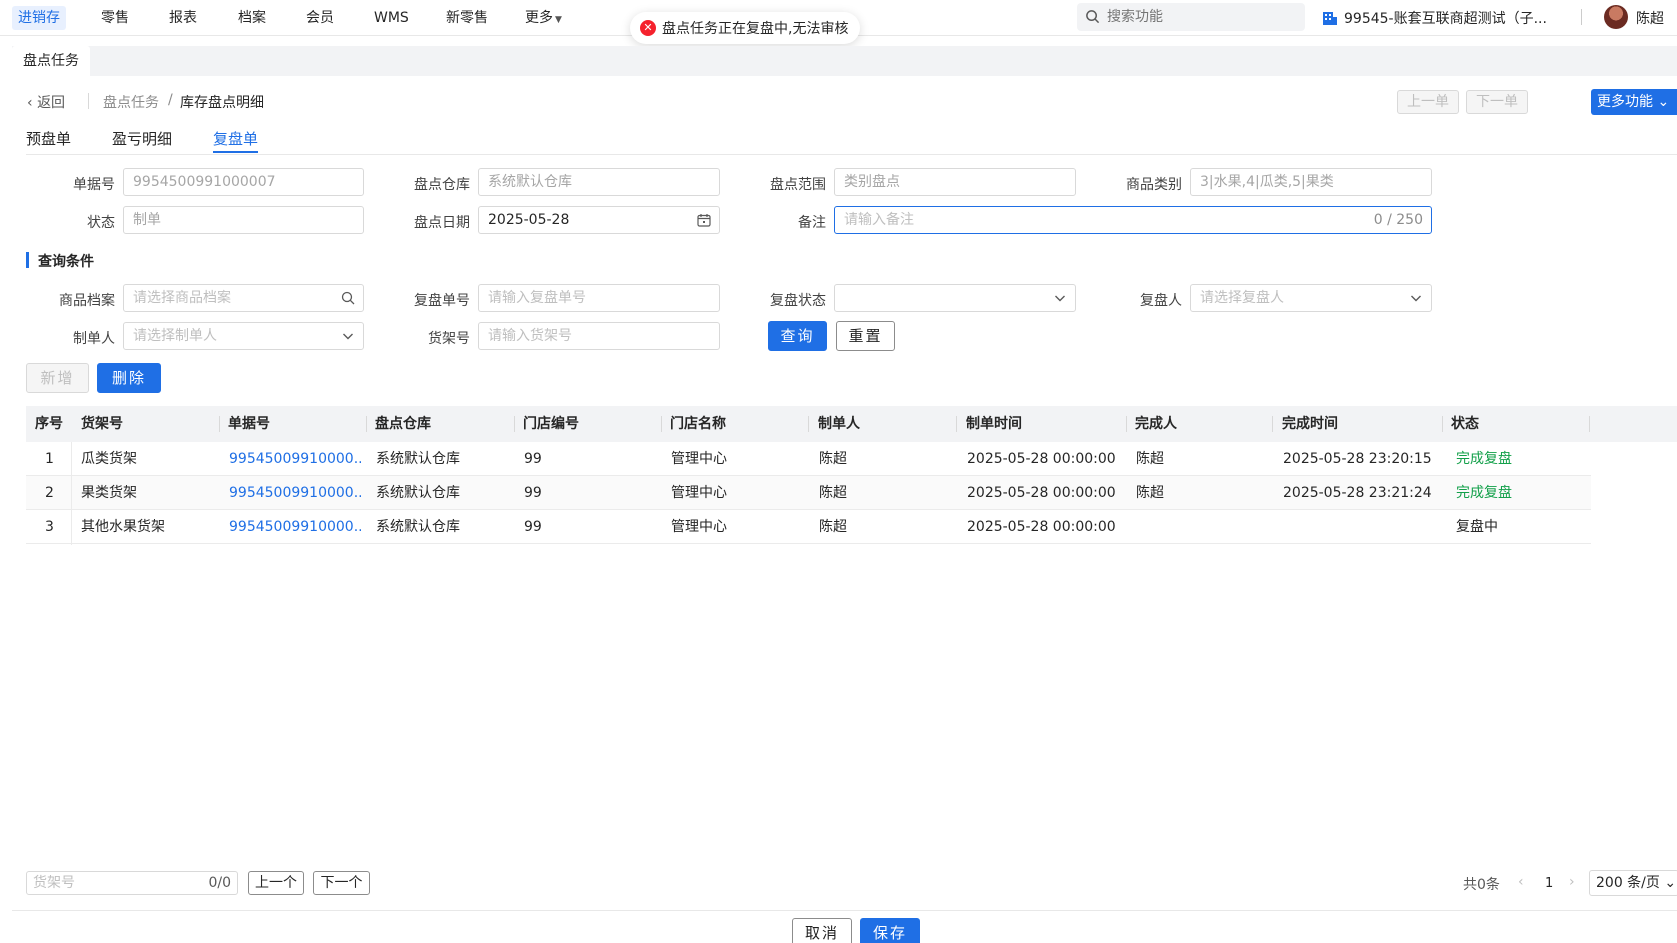 This screenshot has height=943, width=1677. I want to click on col-header-index: 序号, so click(49, 424).